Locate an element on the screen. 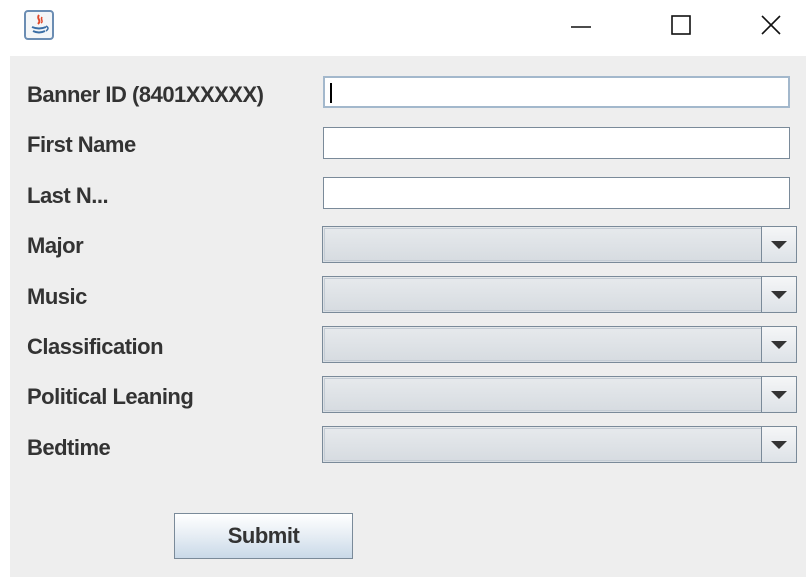 Image resolution: width=806 pixels, height=577 pixels. maximize-button is located at coordinates (681, 25).